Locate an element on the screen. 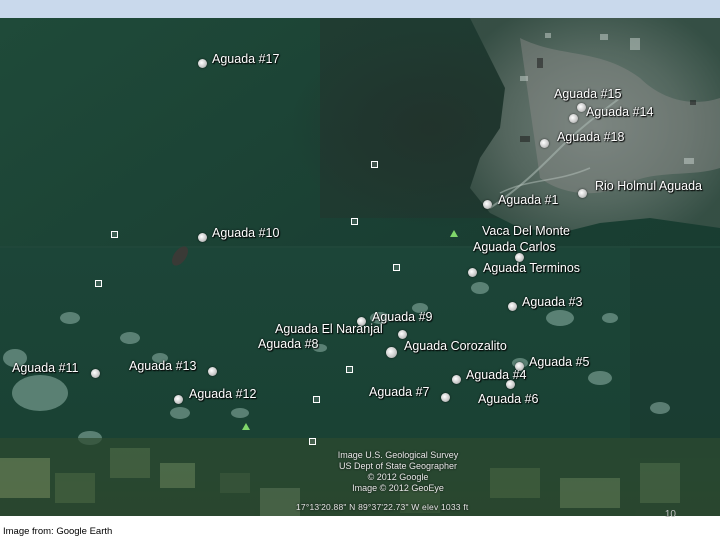  place-label-aguada-el-naranjal: Aguada El Naranjal is located at coordinates (329, 329).